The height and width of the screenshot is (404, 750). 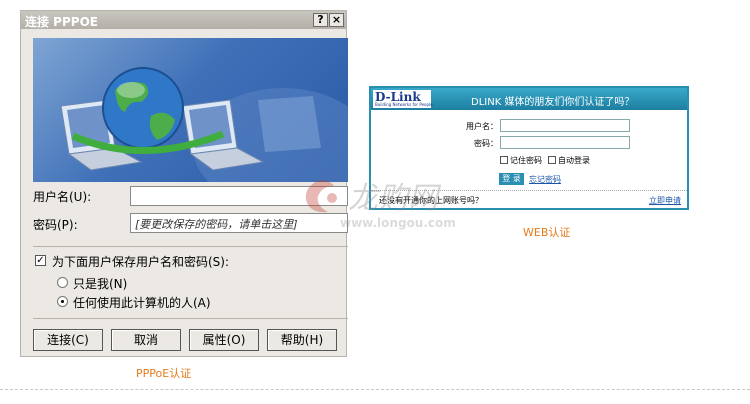 What do you see at coordinates (403, 99) in the screenshot?
I see `dlink-logo: D-Link Building Networks for People` at bounding box center [403, 99].